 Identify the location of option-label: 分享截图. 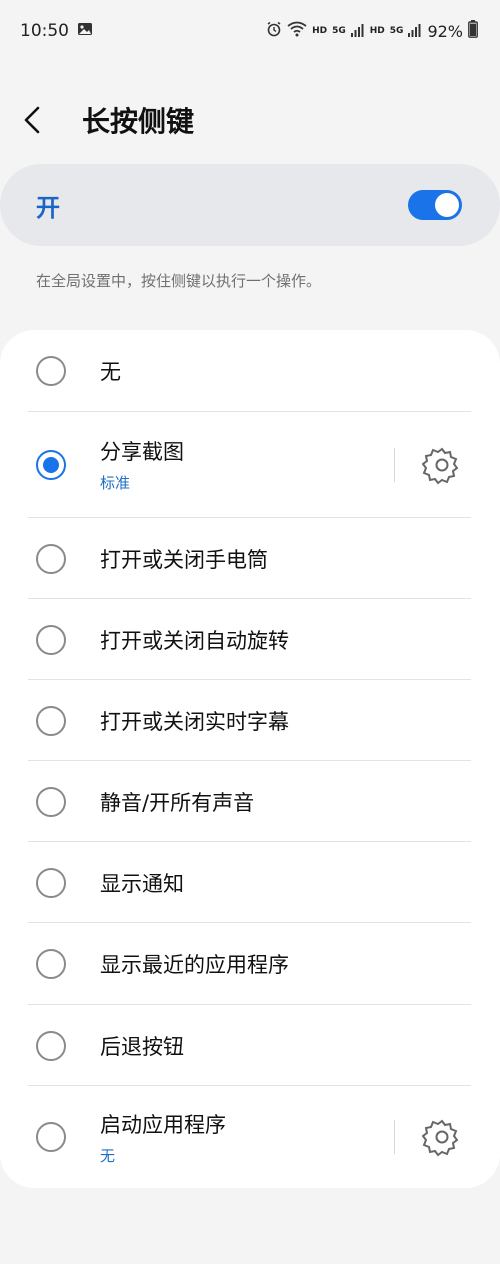
(142, 452).